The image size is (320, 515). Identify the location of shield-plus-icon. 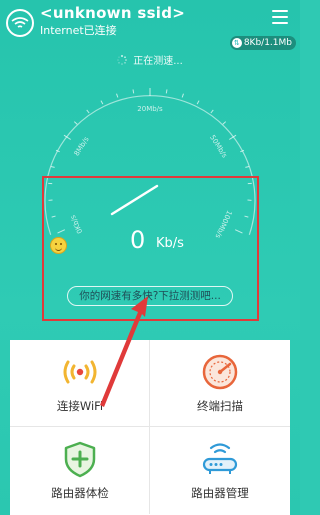
(80, 459).